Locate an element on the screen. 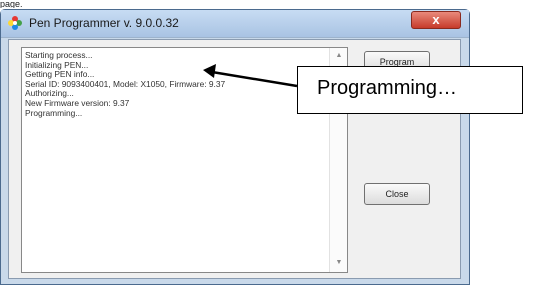 The height and width of the screenshot is (287, 536). close-icon: x is located at coordinates (436, 19).